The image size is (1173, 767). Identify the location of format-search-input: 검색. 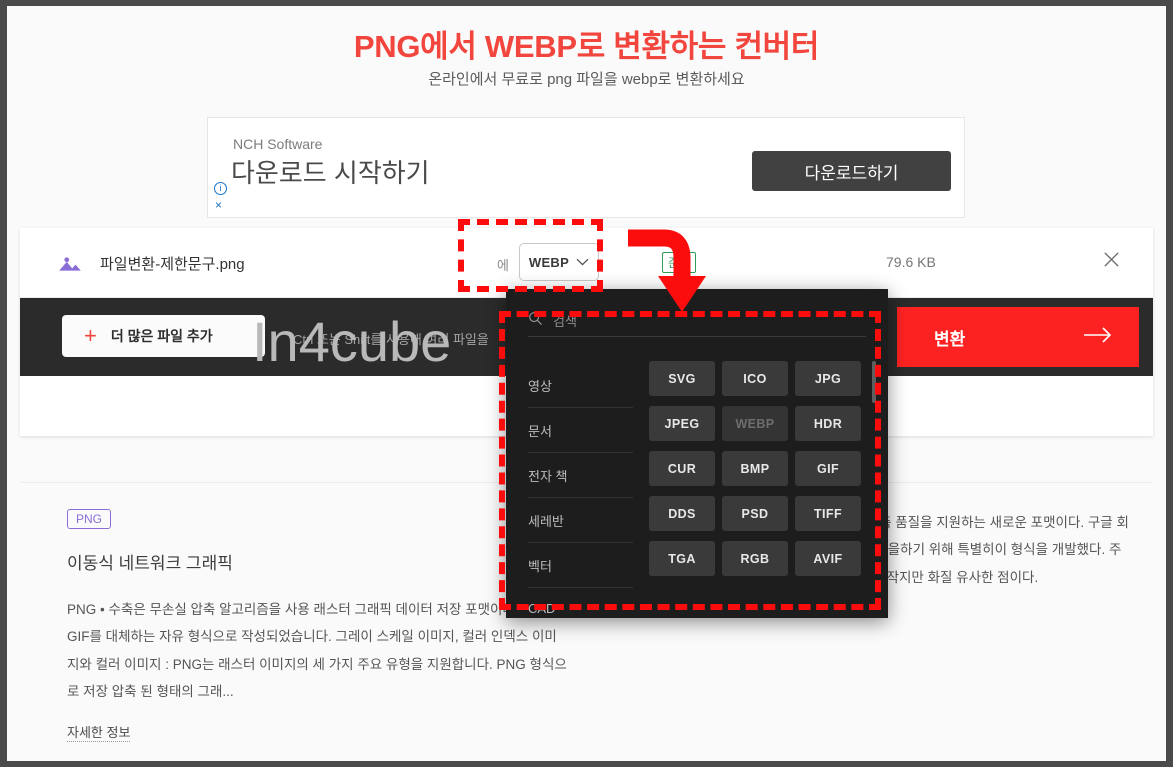
(697, 324).